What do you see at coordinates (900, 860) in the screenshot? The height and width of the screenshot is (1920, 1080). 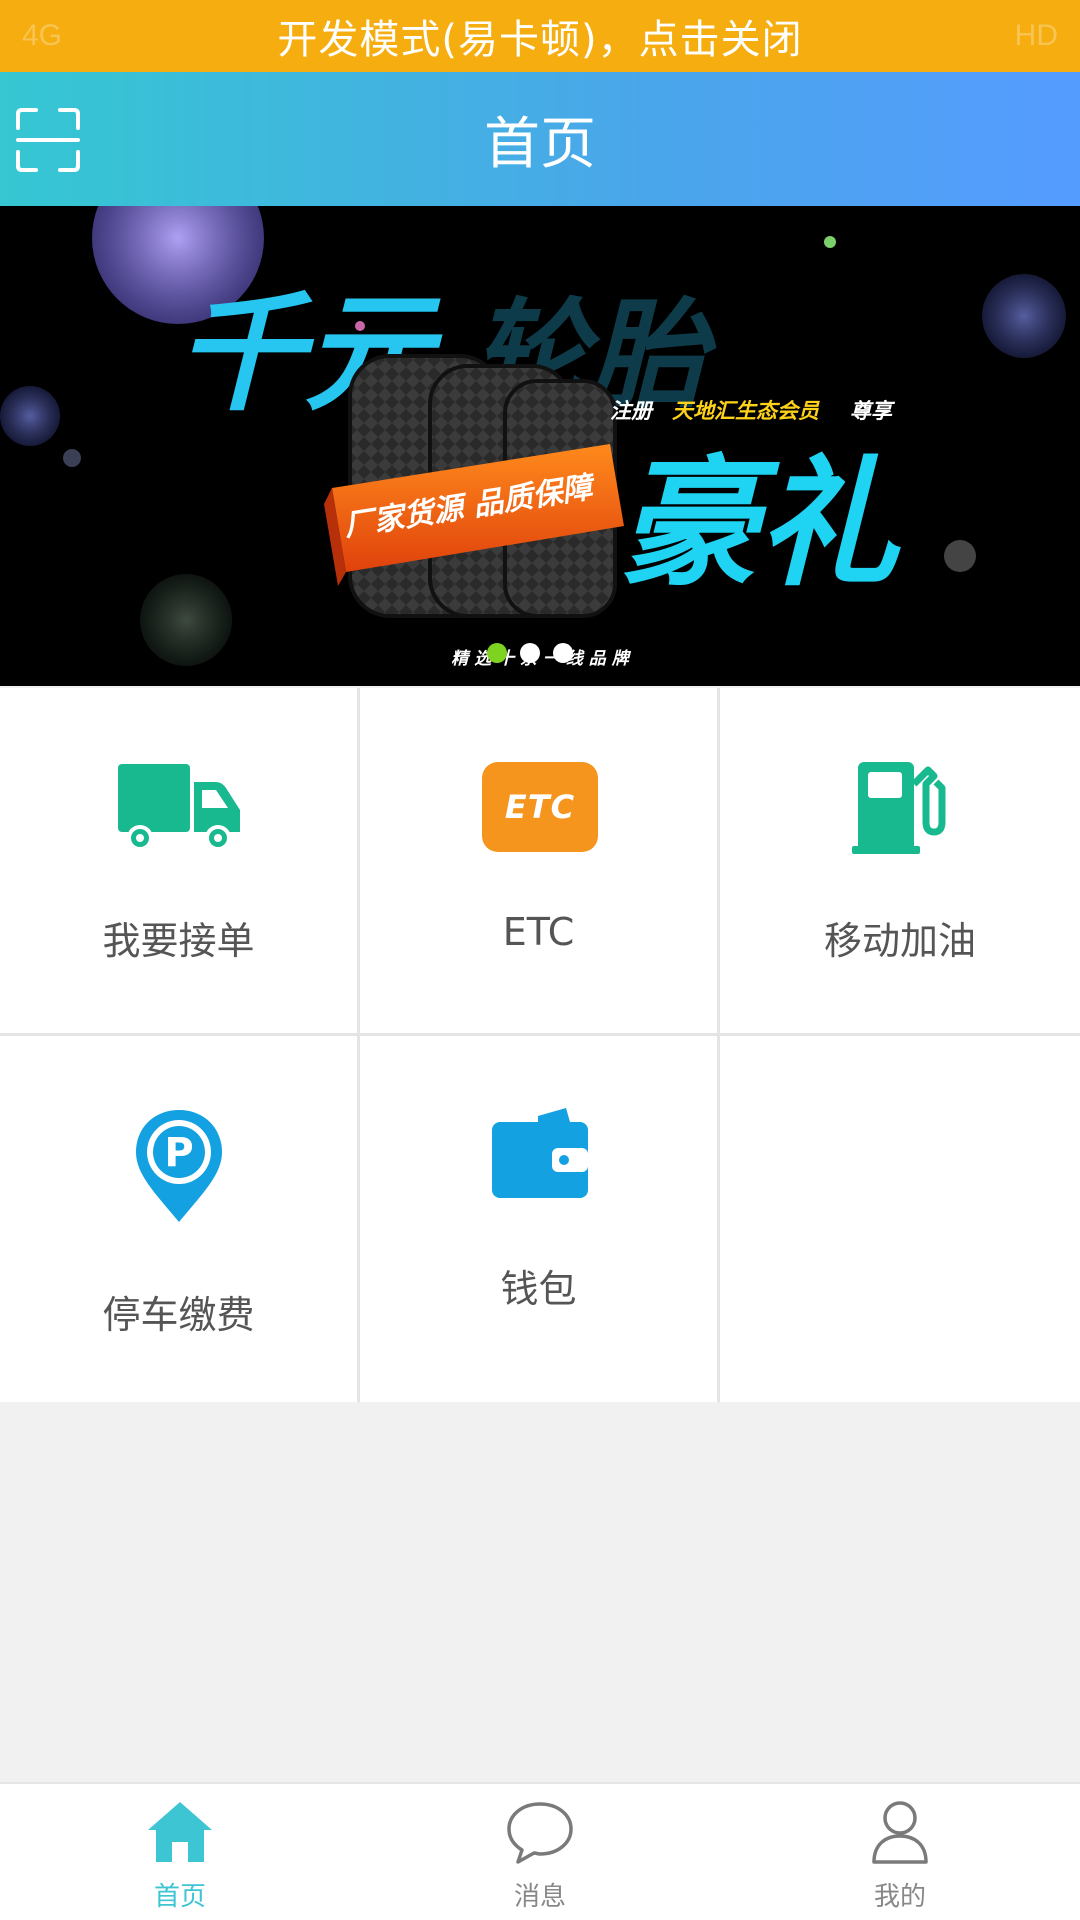 I see `service-mobile-fuel: 移动加油` at bounding box center [900, 860].